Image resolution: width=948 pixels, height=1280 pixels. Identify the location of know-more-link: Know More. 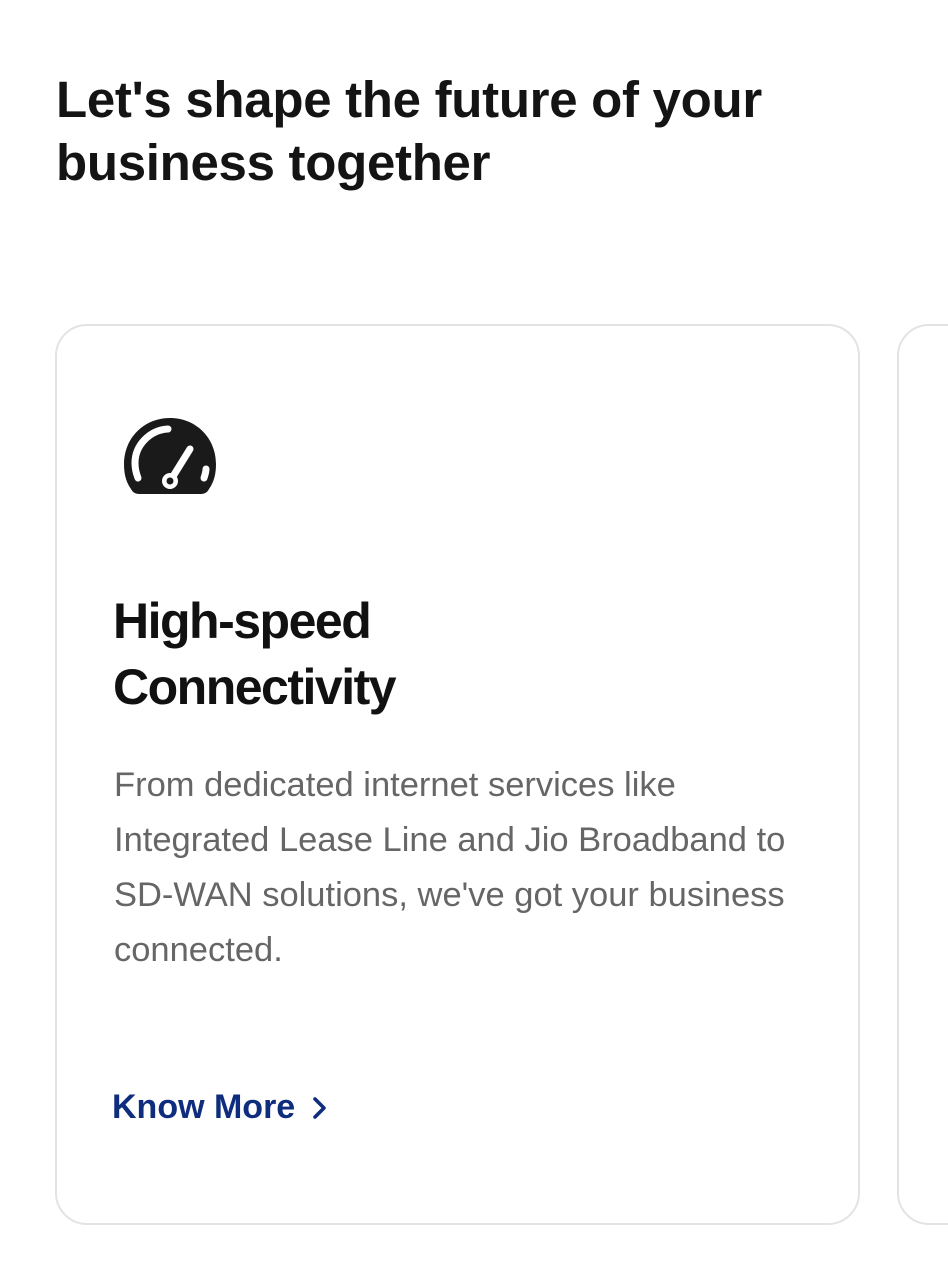
(221, 1107).